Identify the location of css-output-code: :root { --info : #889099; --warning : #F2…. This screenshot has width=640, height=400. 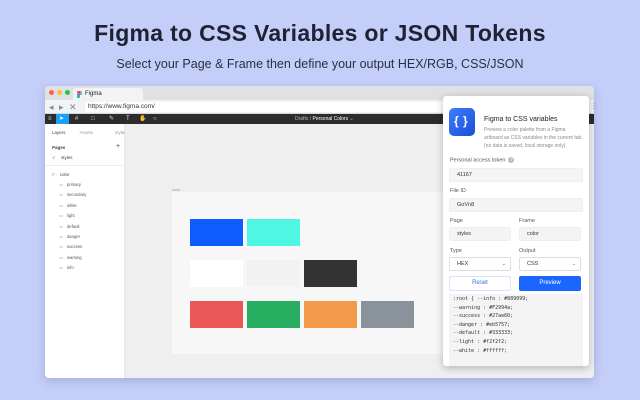
(516, 330).